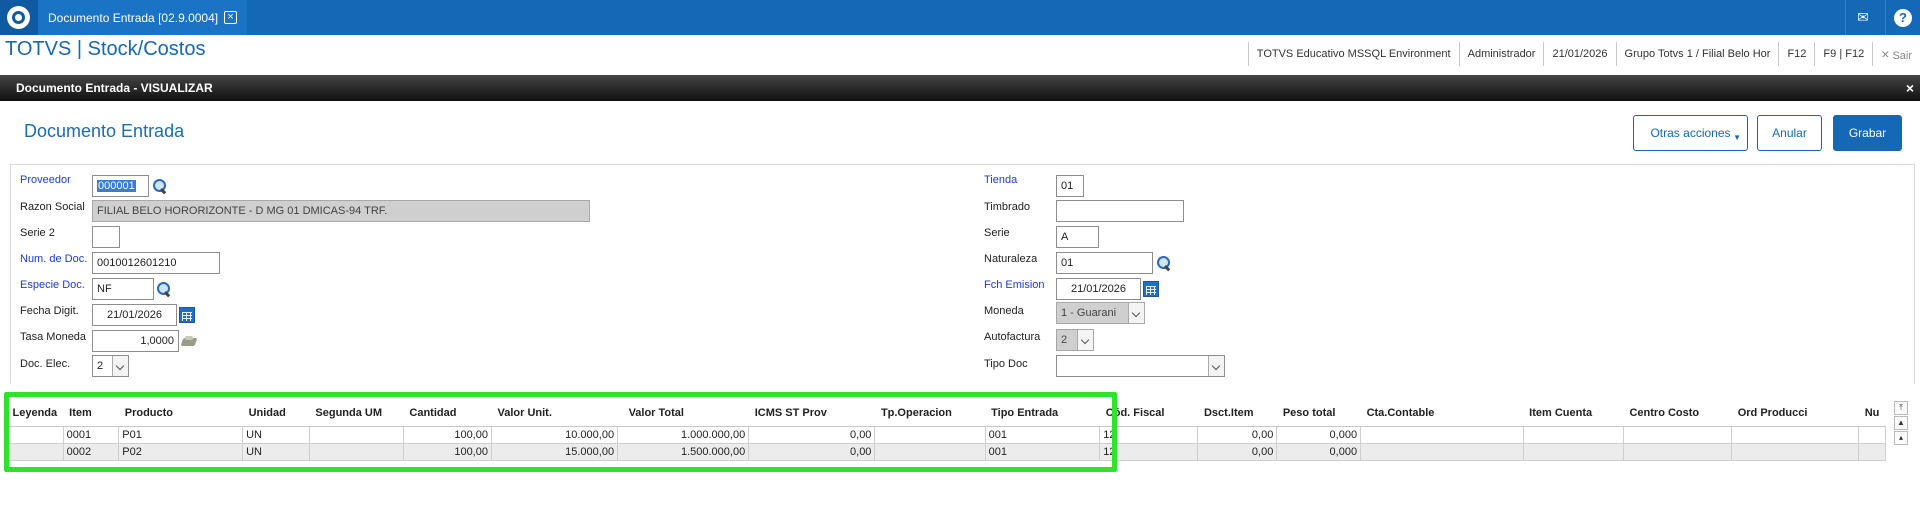  What do you see at coordinates (1789, 133) in the screenshot?
I see `anular-button: Anular` at bounding box center [1789, 133].